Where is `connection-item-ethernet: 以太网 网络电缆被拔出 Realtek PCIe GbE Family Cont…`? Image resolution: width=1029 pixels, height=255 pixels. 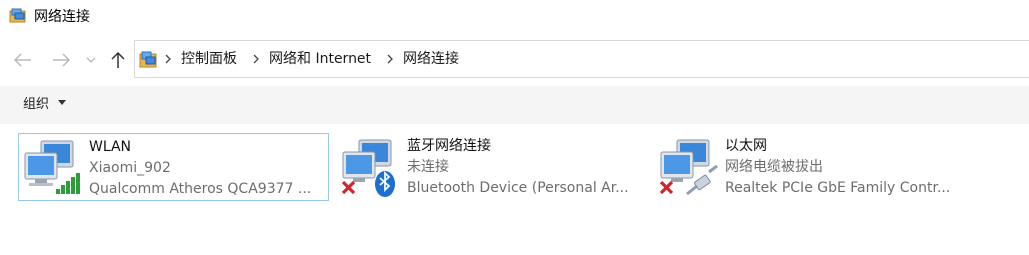
connection-item-ethernet: 以太网 网络电缆被拔出 Realtek PCIe GbE Family Cont… is located at coordinates (810, 167).